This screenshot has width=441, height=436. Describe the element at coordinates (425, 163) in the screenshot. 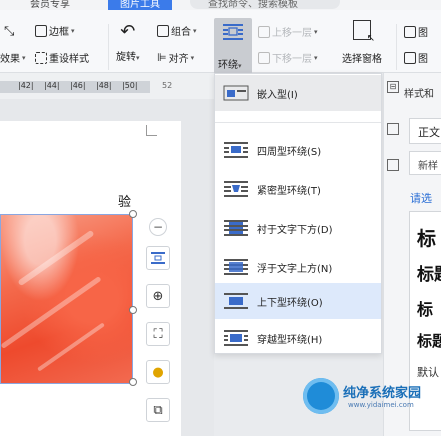

I see `new-style-button: 新样` at that location.